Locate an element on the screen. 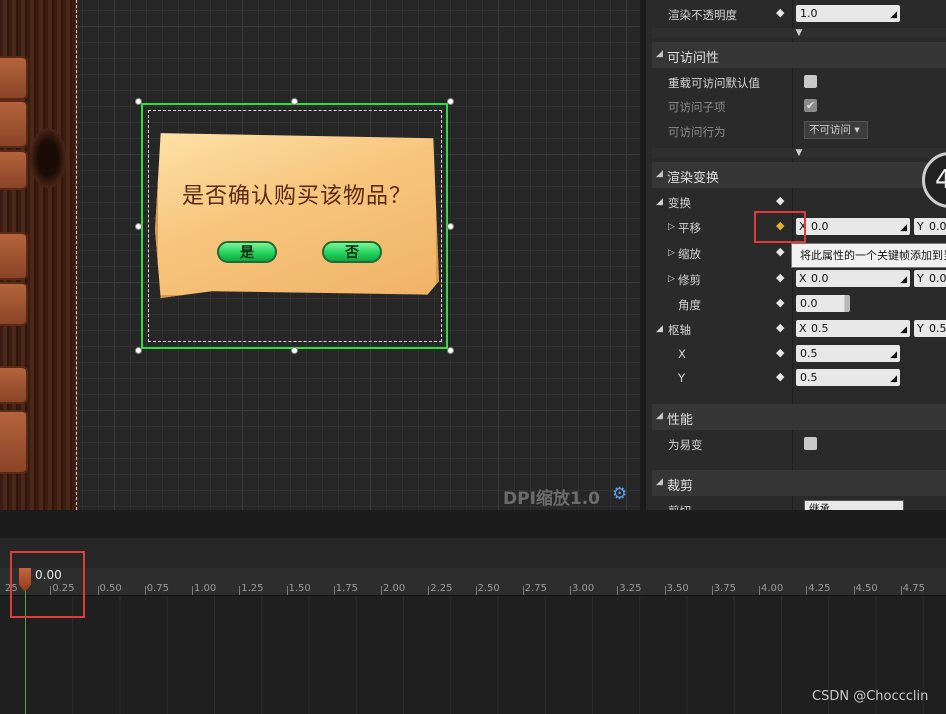 The height and width of the screenshot is (714, 946). pivot-x-field: 0.5 ◢ is located at coordinates (848, 353).